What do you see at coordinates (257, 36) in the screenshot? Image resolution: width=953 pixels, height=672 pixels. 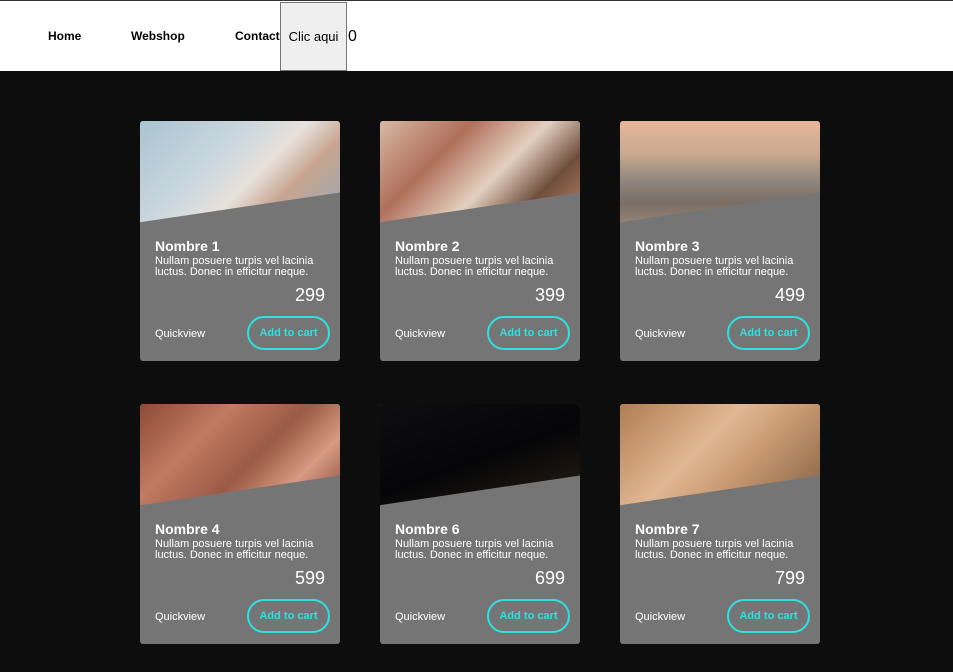 I see `nav-contact-link: Contact` at bounding box center [257, 36].